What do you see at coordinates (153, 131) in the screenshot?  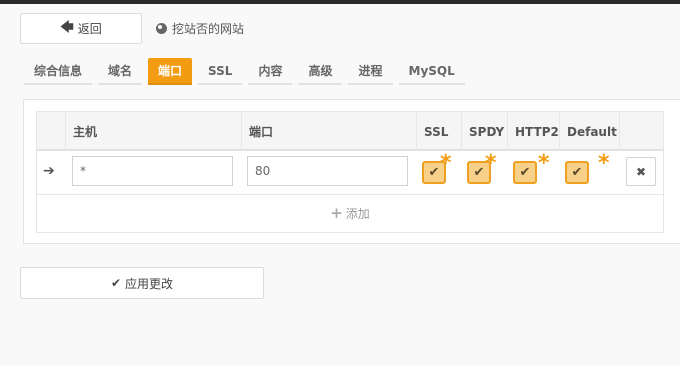 I see `column-host: 主机` at bounding box center [153, 131].